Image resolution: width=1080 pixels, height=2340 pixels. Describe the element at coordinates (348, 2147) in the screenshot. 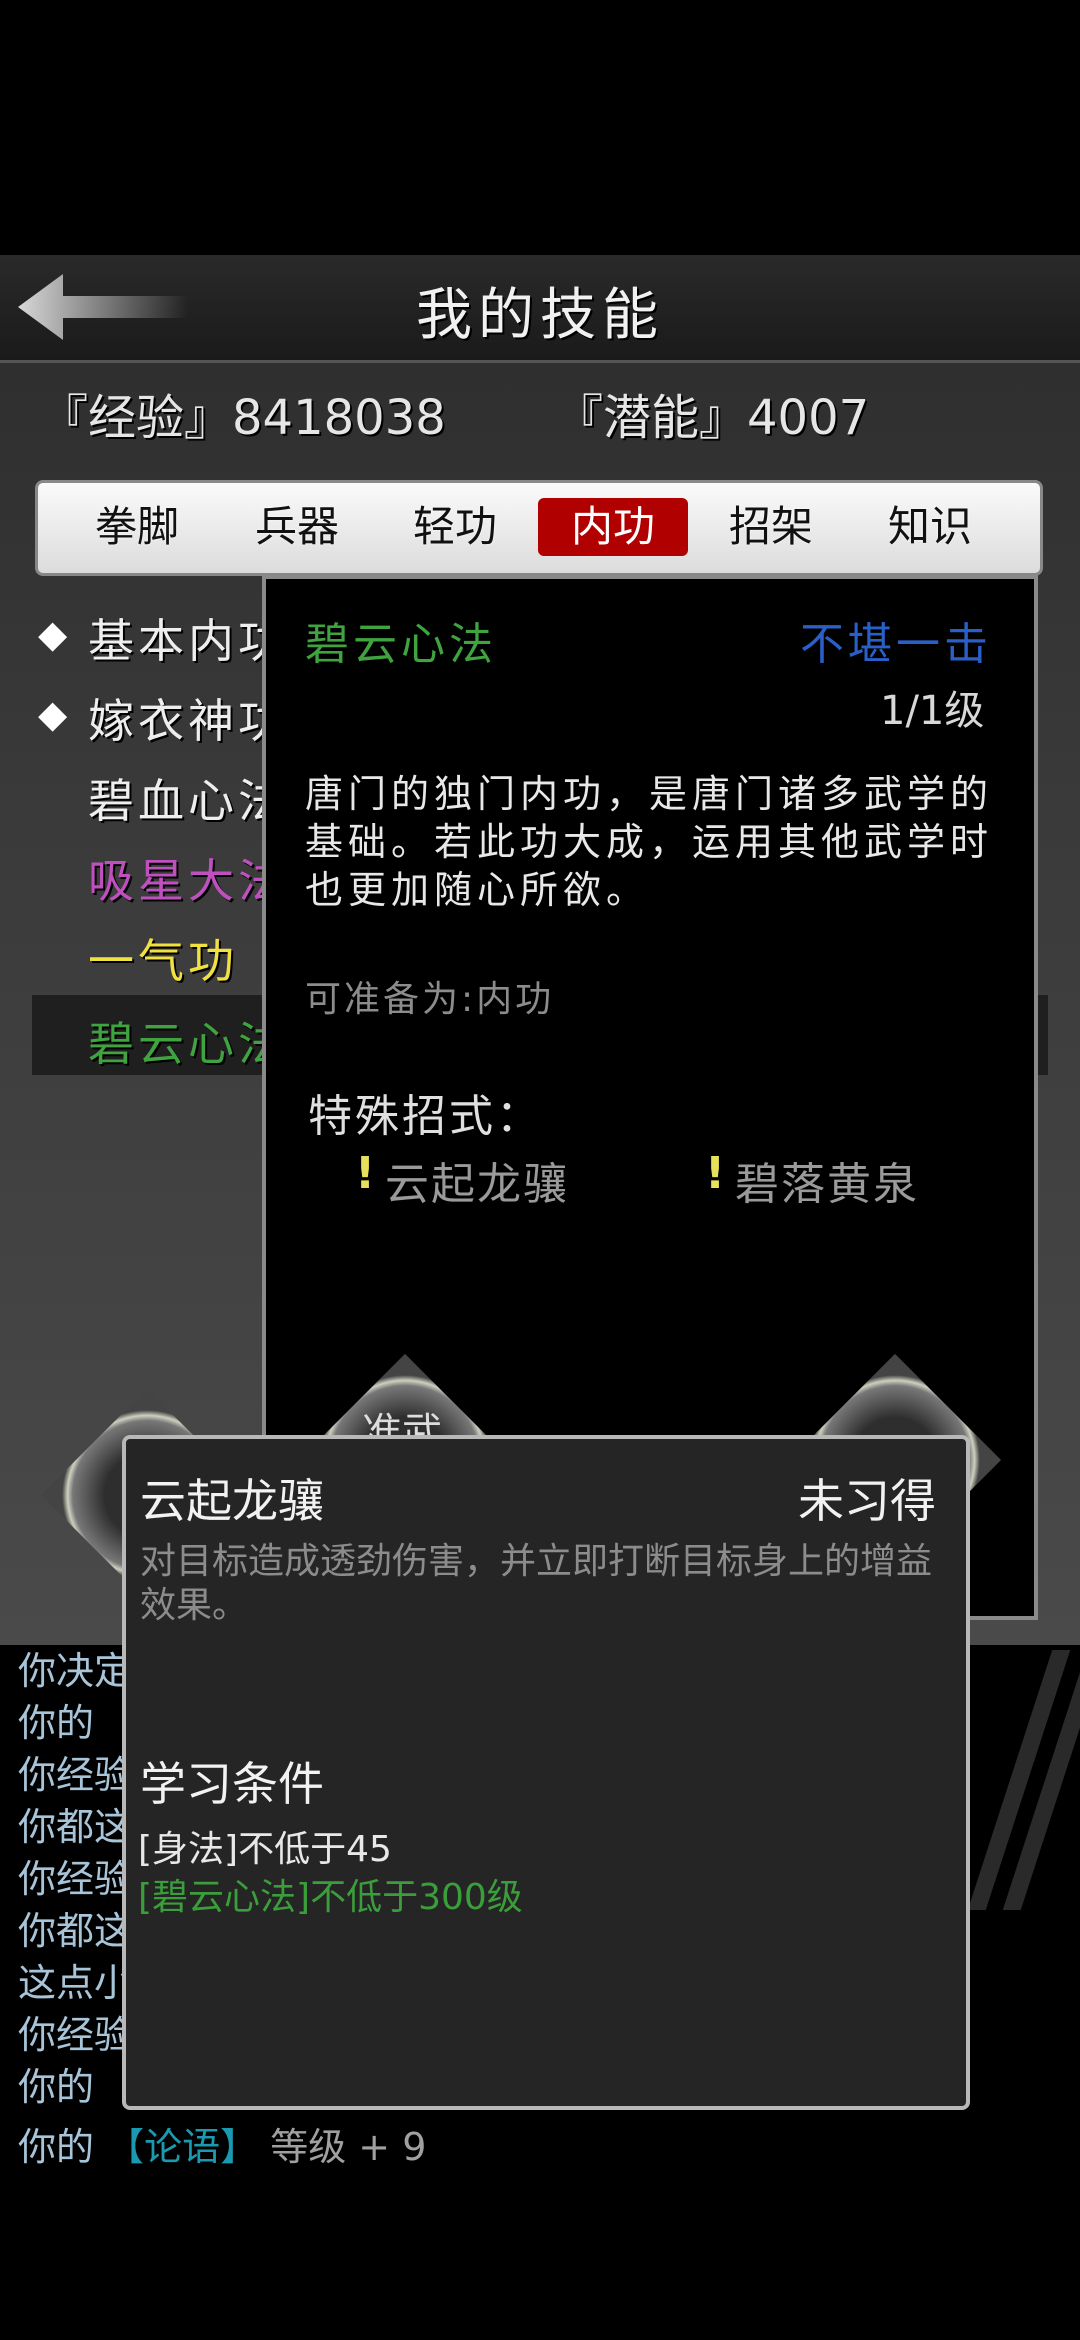

I see `log-level-change: 等级 + 9` at that location.